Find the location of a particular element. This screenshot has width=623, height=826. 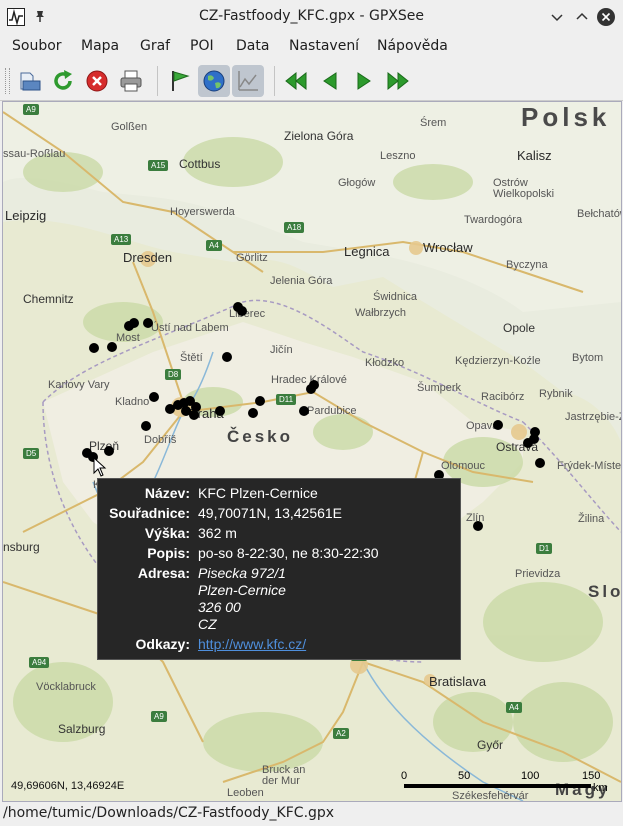

maximize-icon is located at coordinates (582, 17).